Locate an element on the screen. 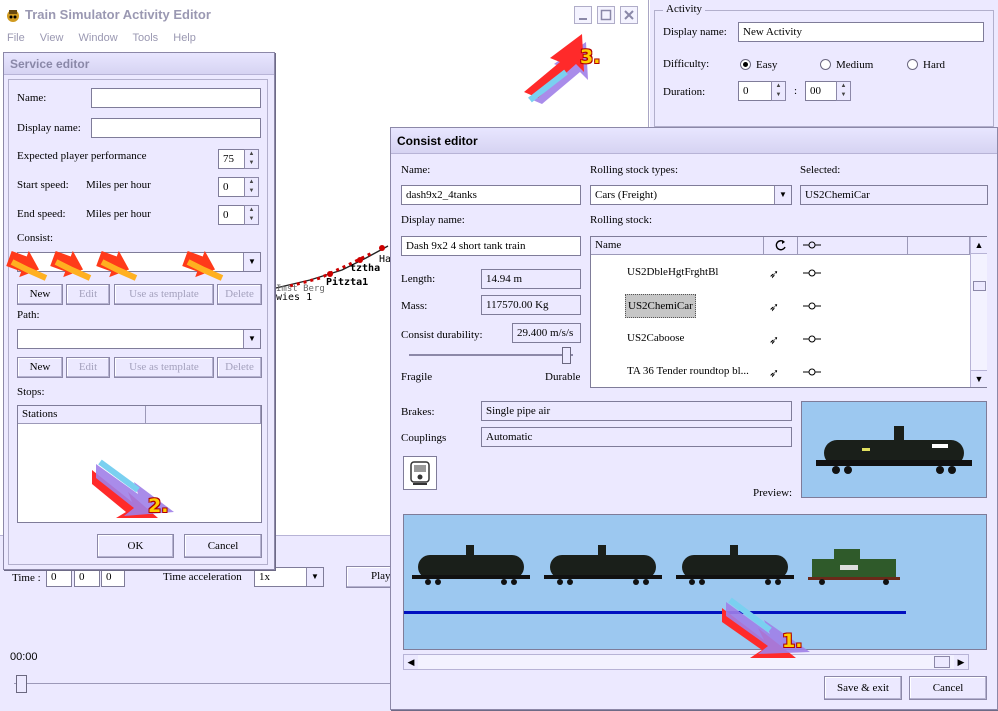 Image resolution: width=998 pixels, height=711 pixels. difficulty-medium-radio is located at coordinates (825, 64).